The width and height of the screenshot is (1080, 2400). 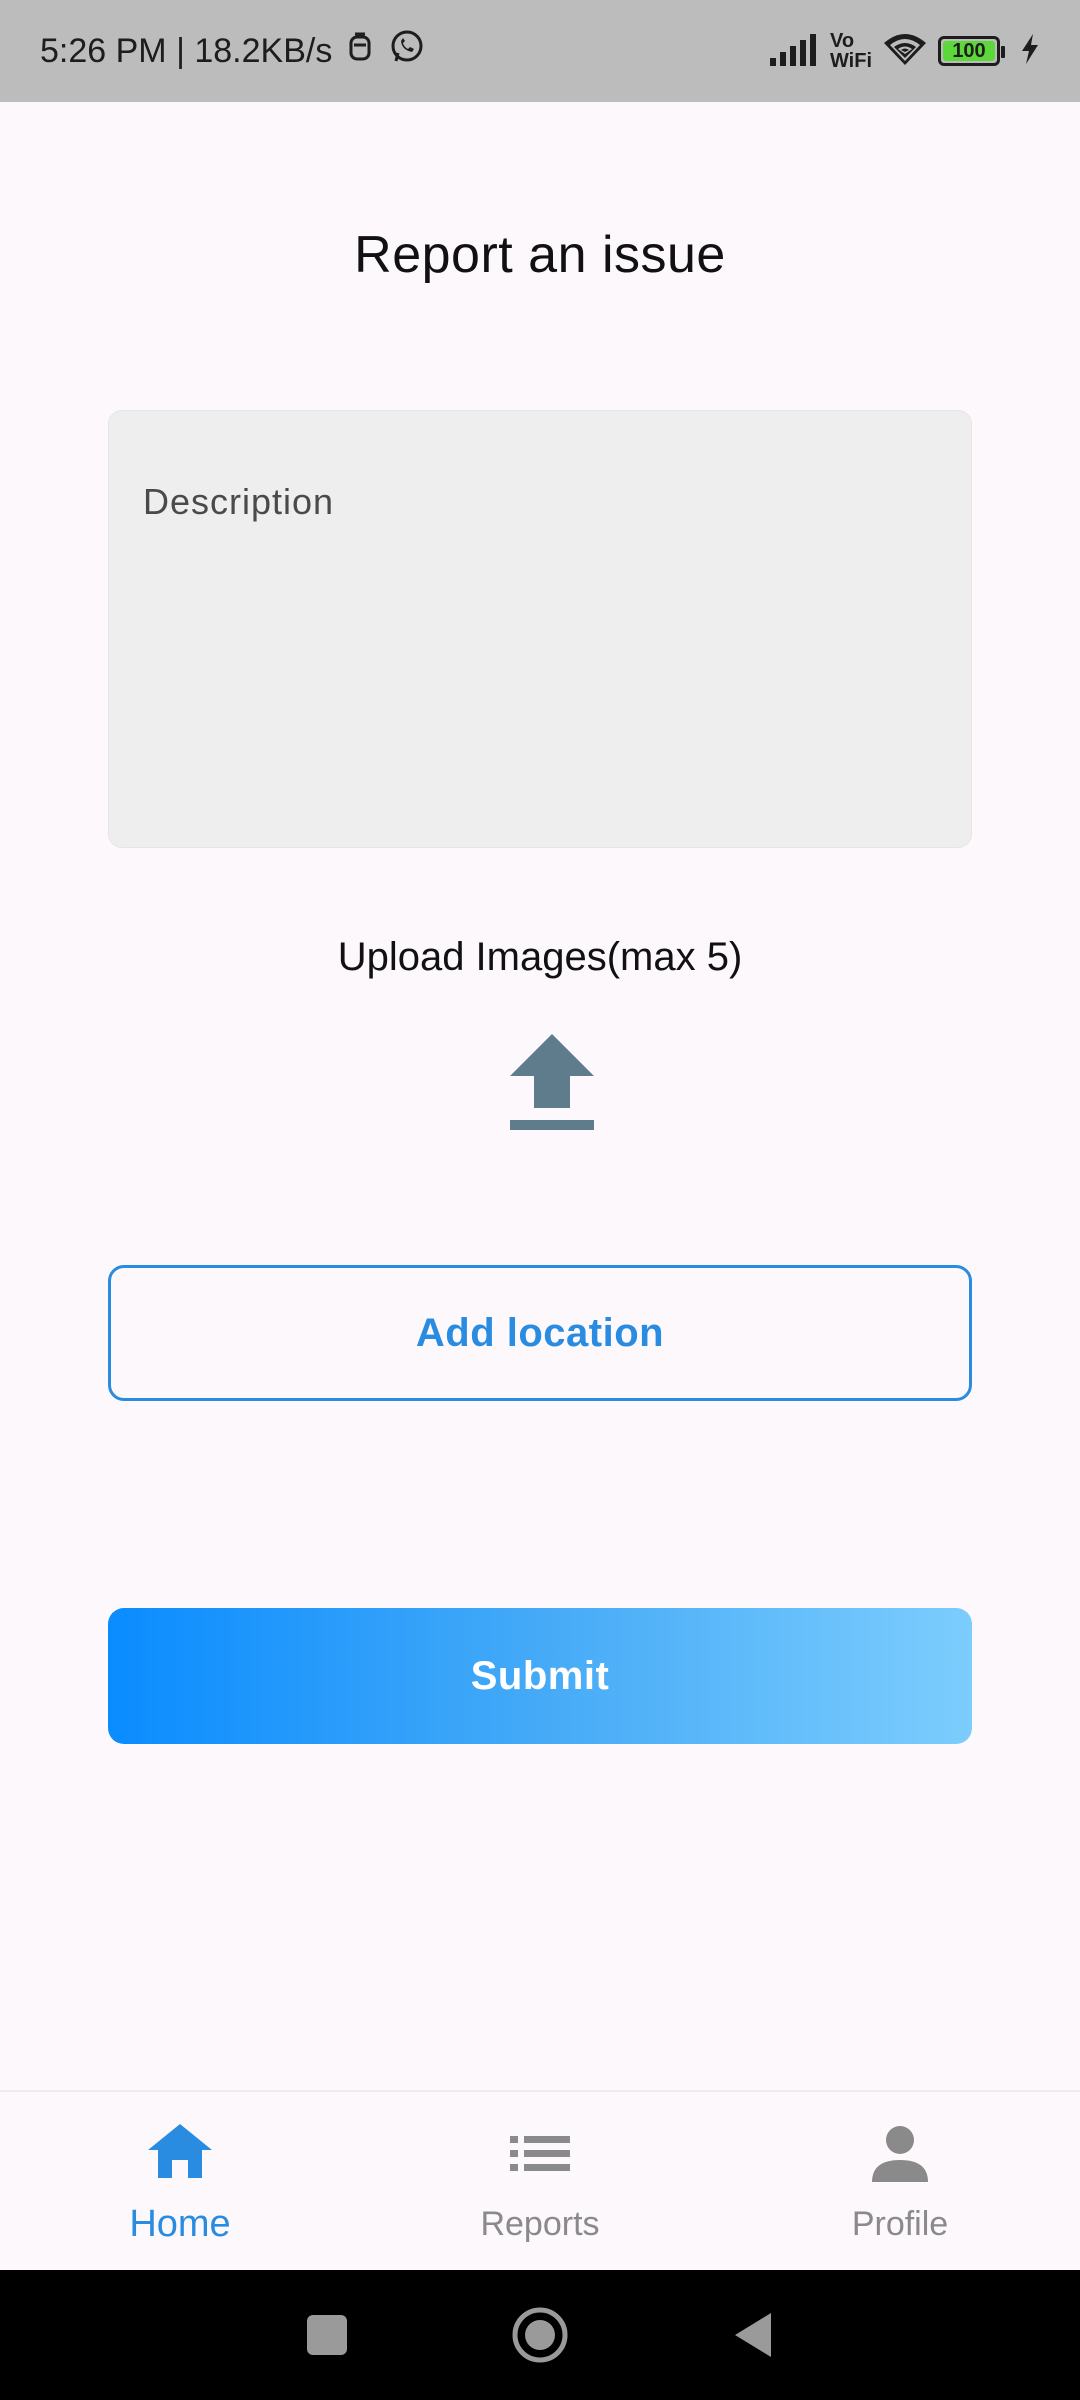 I want to click on page-title: Report an issue, so click(x=540, y=255).